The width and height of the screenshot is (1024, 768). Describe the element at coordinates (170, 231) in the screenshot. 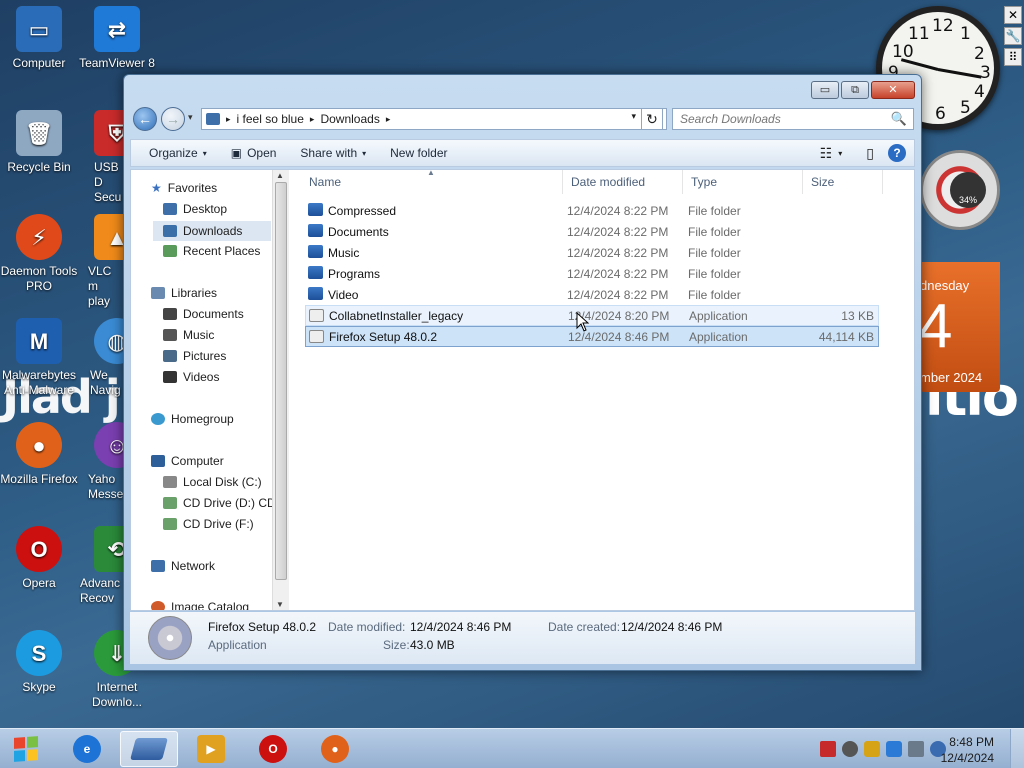

I see `downloads-folder-icon` at that location.